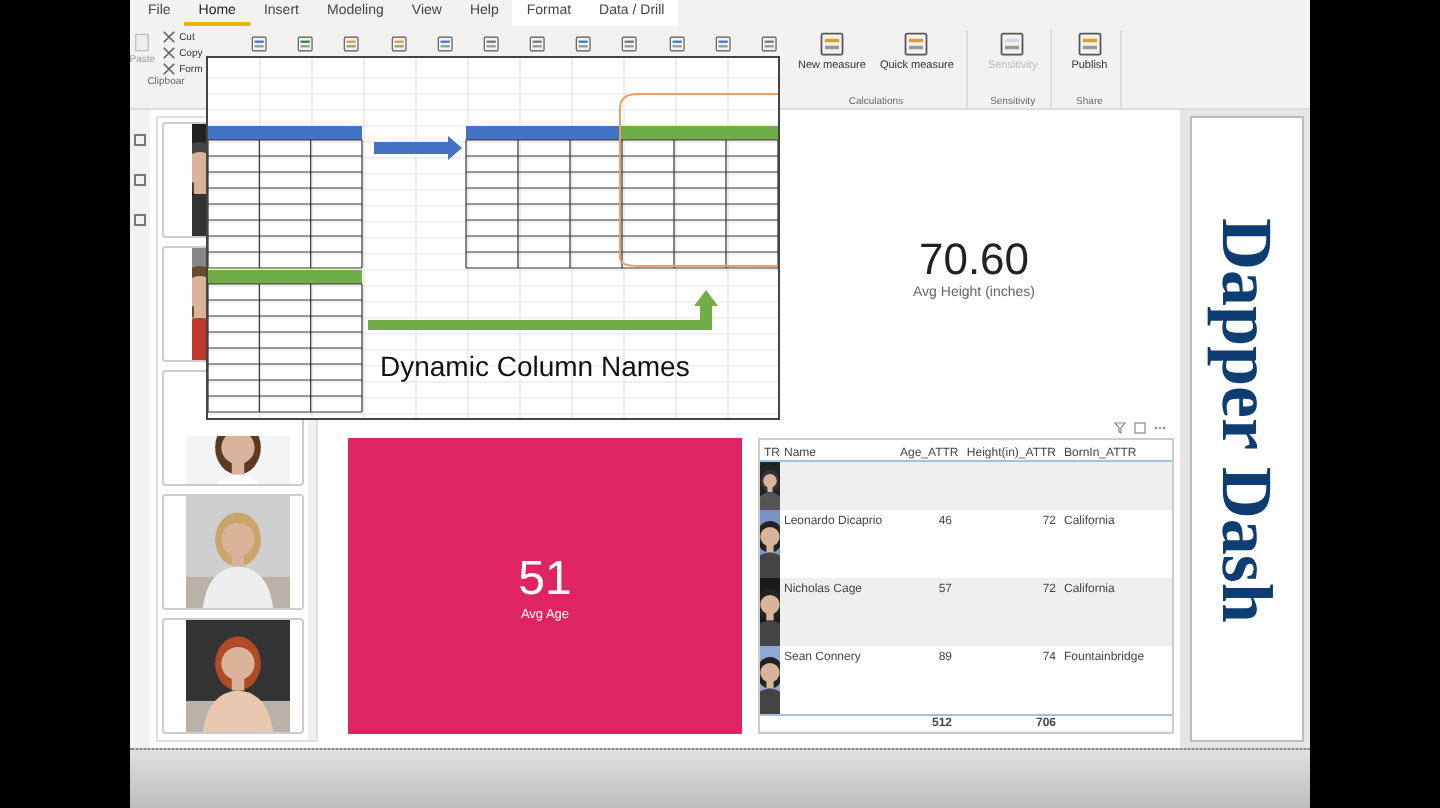 The width and height of the screenshot is (1440, 808). I want to click on focus-icon, so click(1140, 428).